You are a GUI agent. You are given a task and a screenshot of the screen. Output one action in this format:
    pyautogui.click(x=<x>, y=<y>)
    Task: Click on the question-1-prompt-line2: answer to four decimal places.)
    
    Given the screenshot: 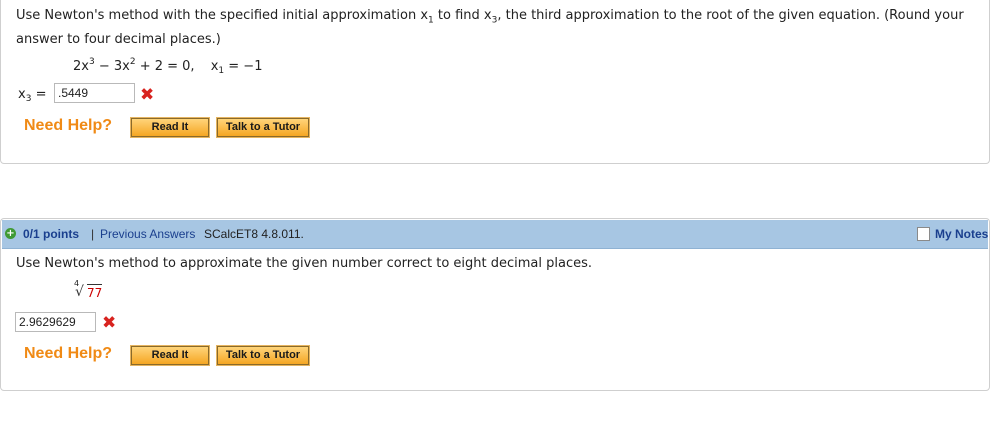 What is the action you would take?
    pyautogui.click(x=118, y=39)
    